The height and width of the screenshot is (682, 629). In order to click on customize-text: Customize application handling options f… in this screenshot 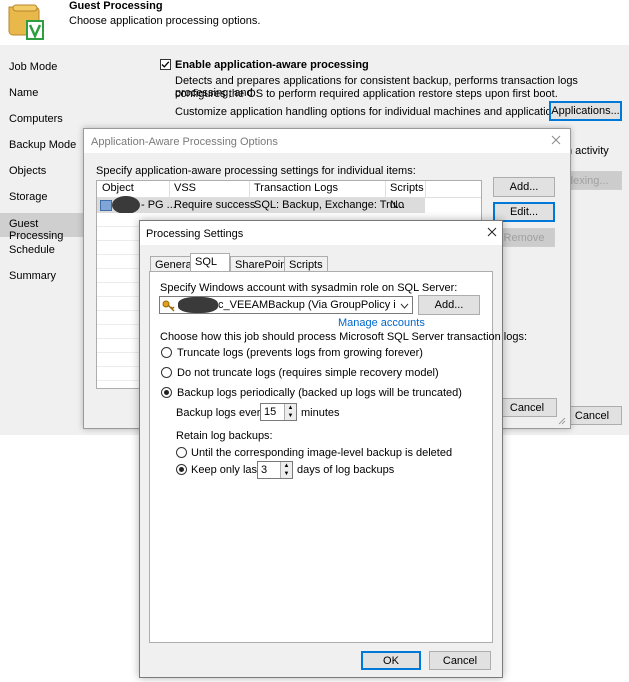, I will do `click(369, 112)`.